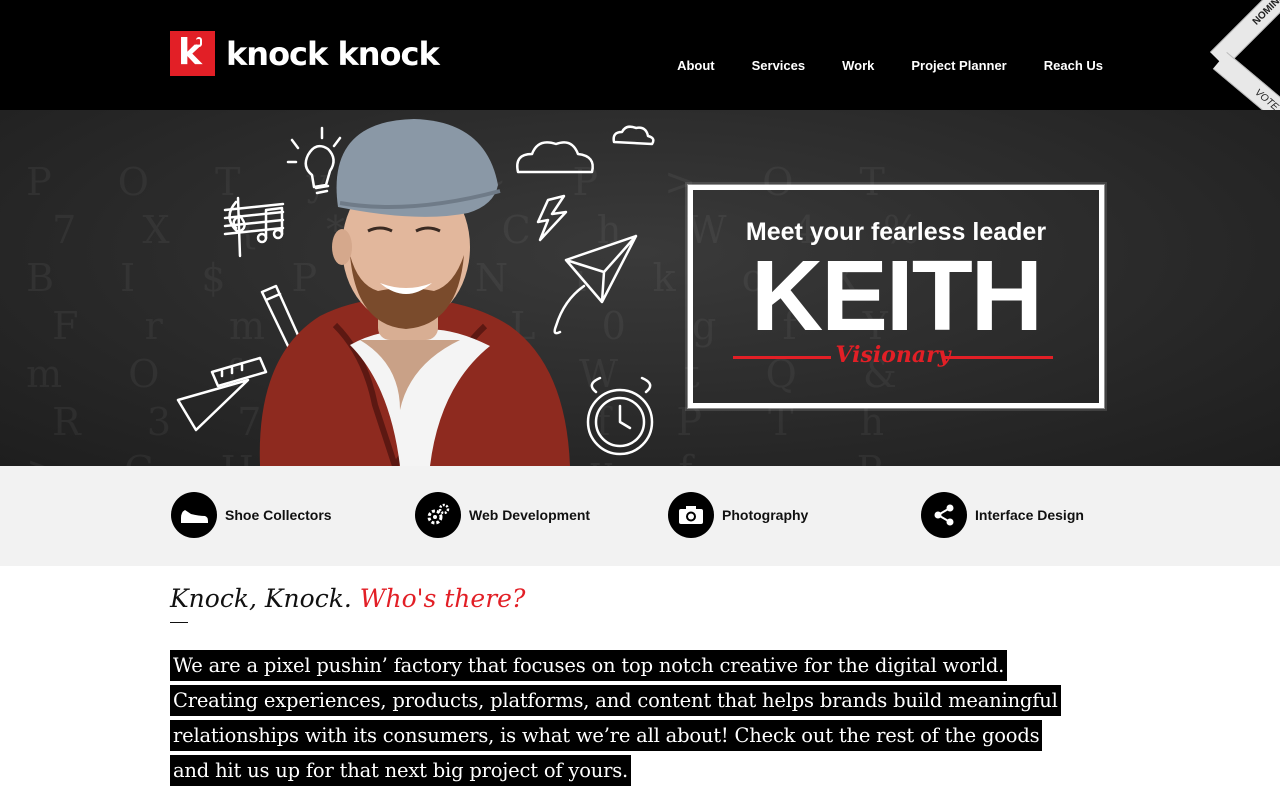 Image resolution: width=1280 pixels, height=800 pixels. I want to click on nominee-ribbon: NOMINEE VOTE for us, so click(1242, 55).